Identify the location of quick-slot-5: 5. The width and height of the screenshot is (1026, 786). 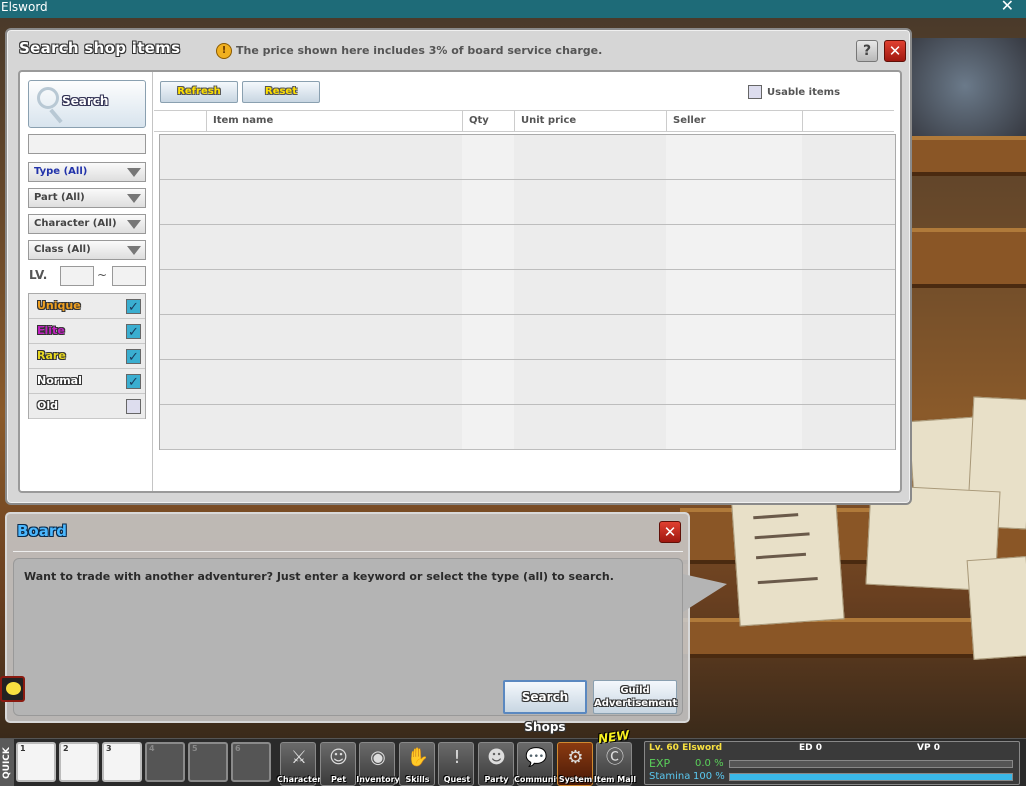
(208, 762).